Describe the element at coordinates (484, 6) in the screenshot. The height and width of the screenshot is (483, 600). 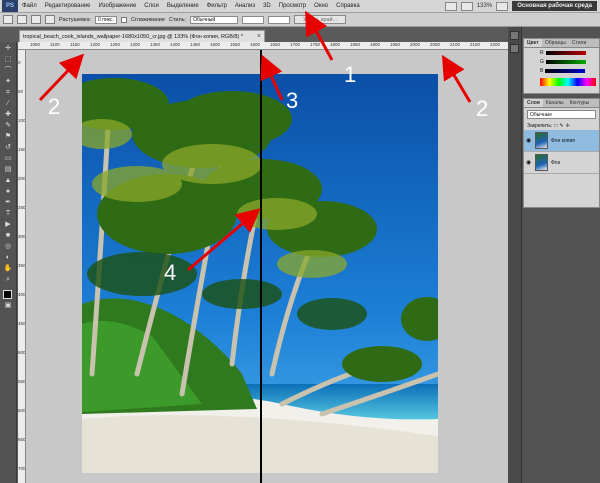
I see `zoom-level: 133%` at that location.